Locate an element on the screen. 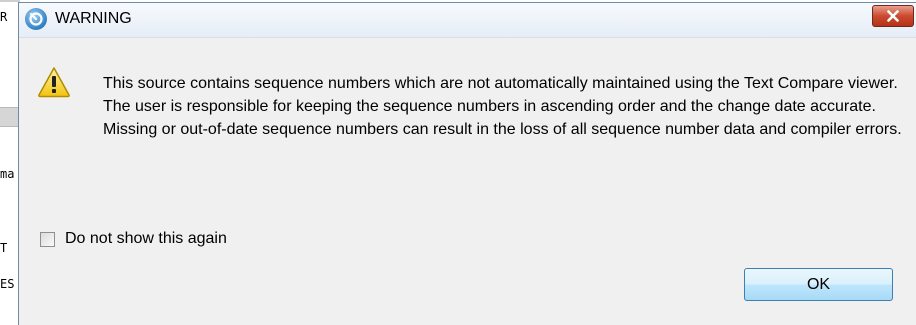  close-icon is located at coordinates (893, 16).